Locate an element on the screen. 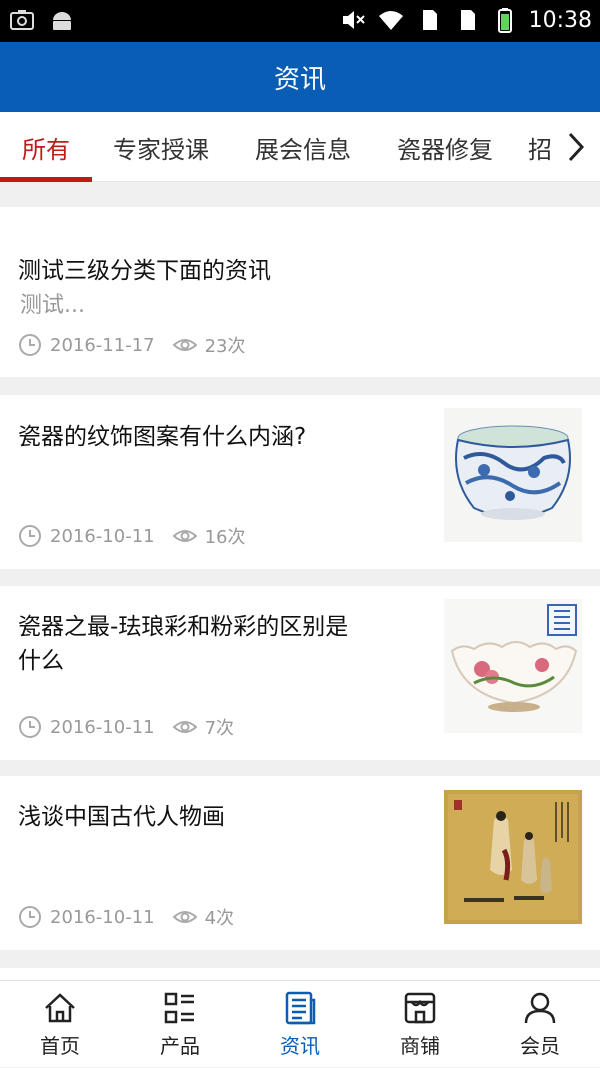  wifi-icon is located at coordinates (390, 20).